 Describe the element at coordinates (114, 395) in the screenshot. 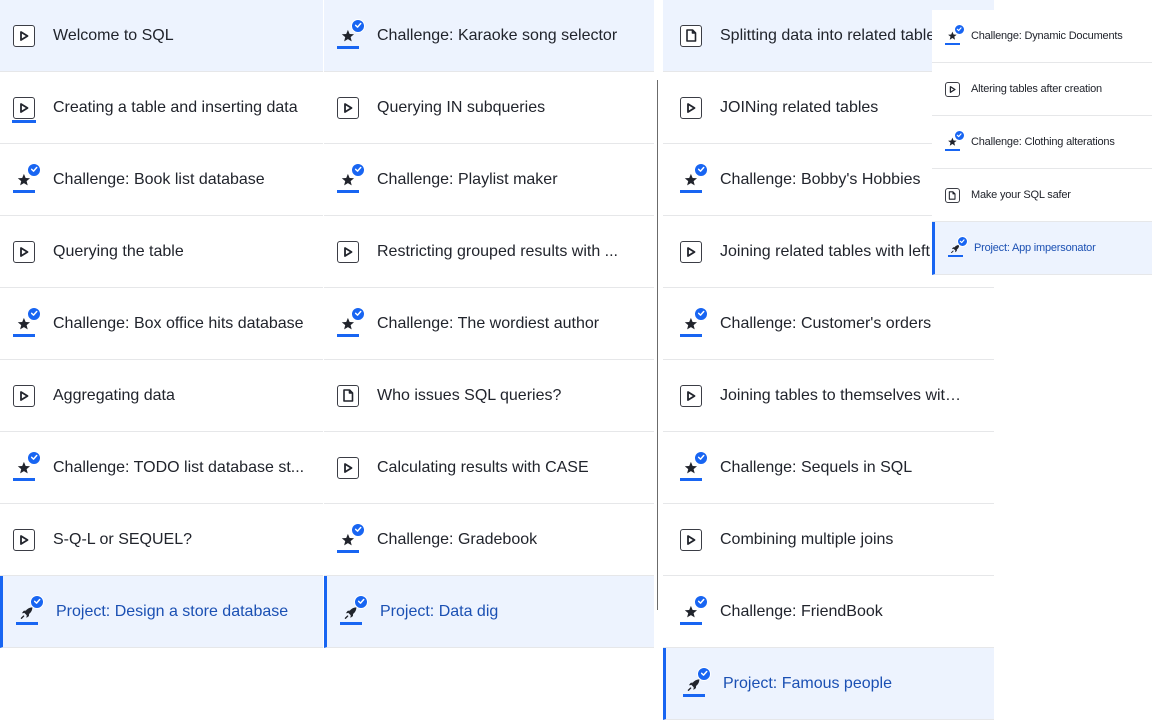

I see `item-title: Aggregating data` at that location.